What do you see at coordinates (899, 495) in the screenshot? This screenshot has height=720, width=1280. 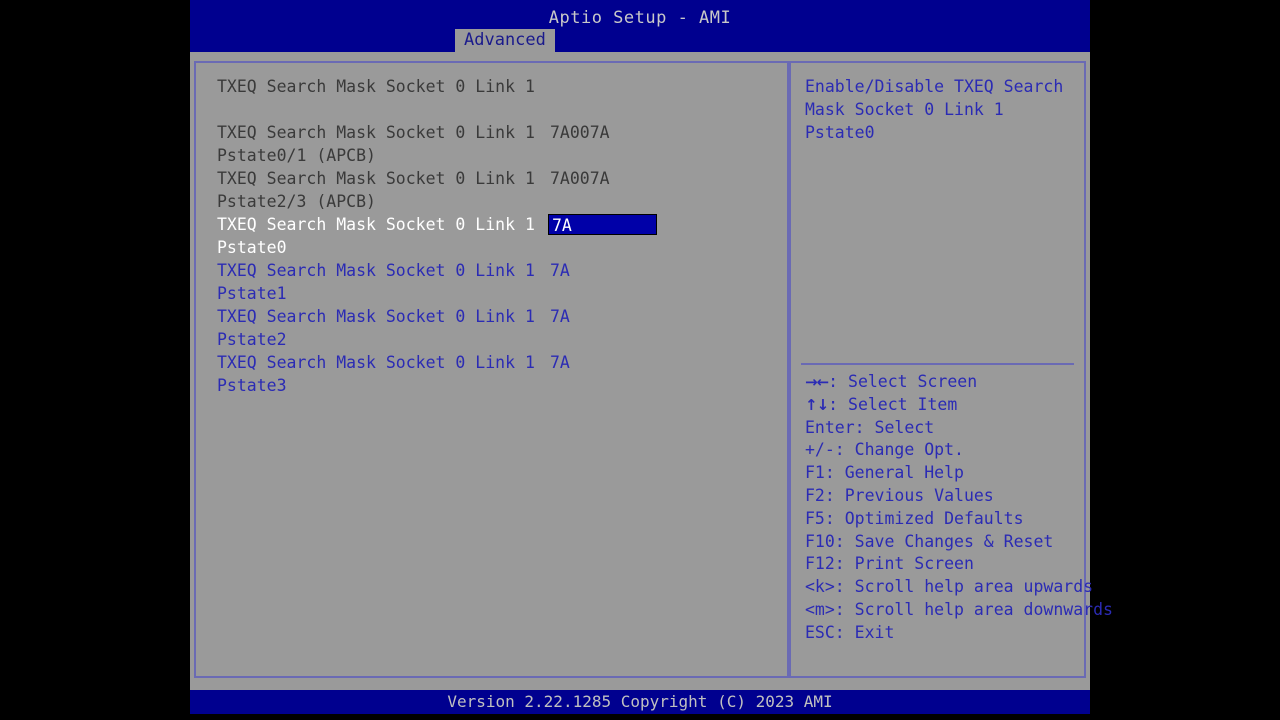 I see `key-legend-item-previous-values: F2: Previous Values` at bounding box center [899, 495].